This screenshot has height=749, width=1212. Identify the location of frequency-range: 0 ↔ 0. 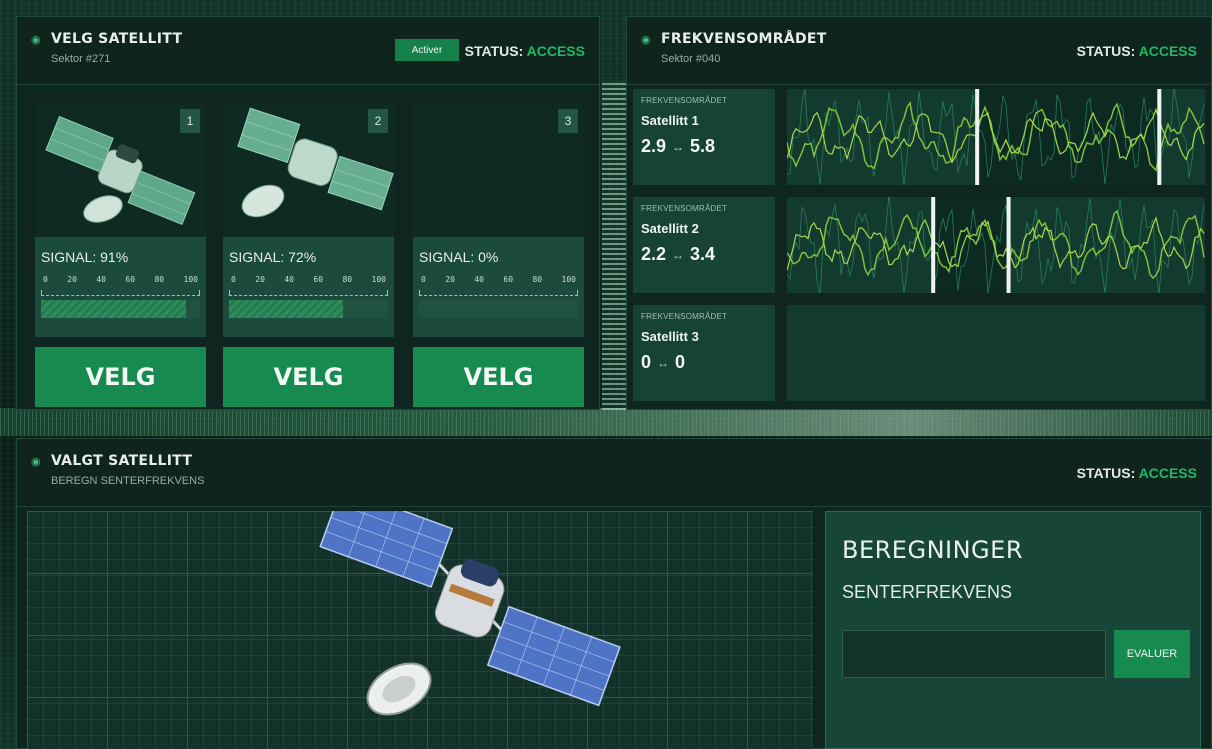
(704, 362).